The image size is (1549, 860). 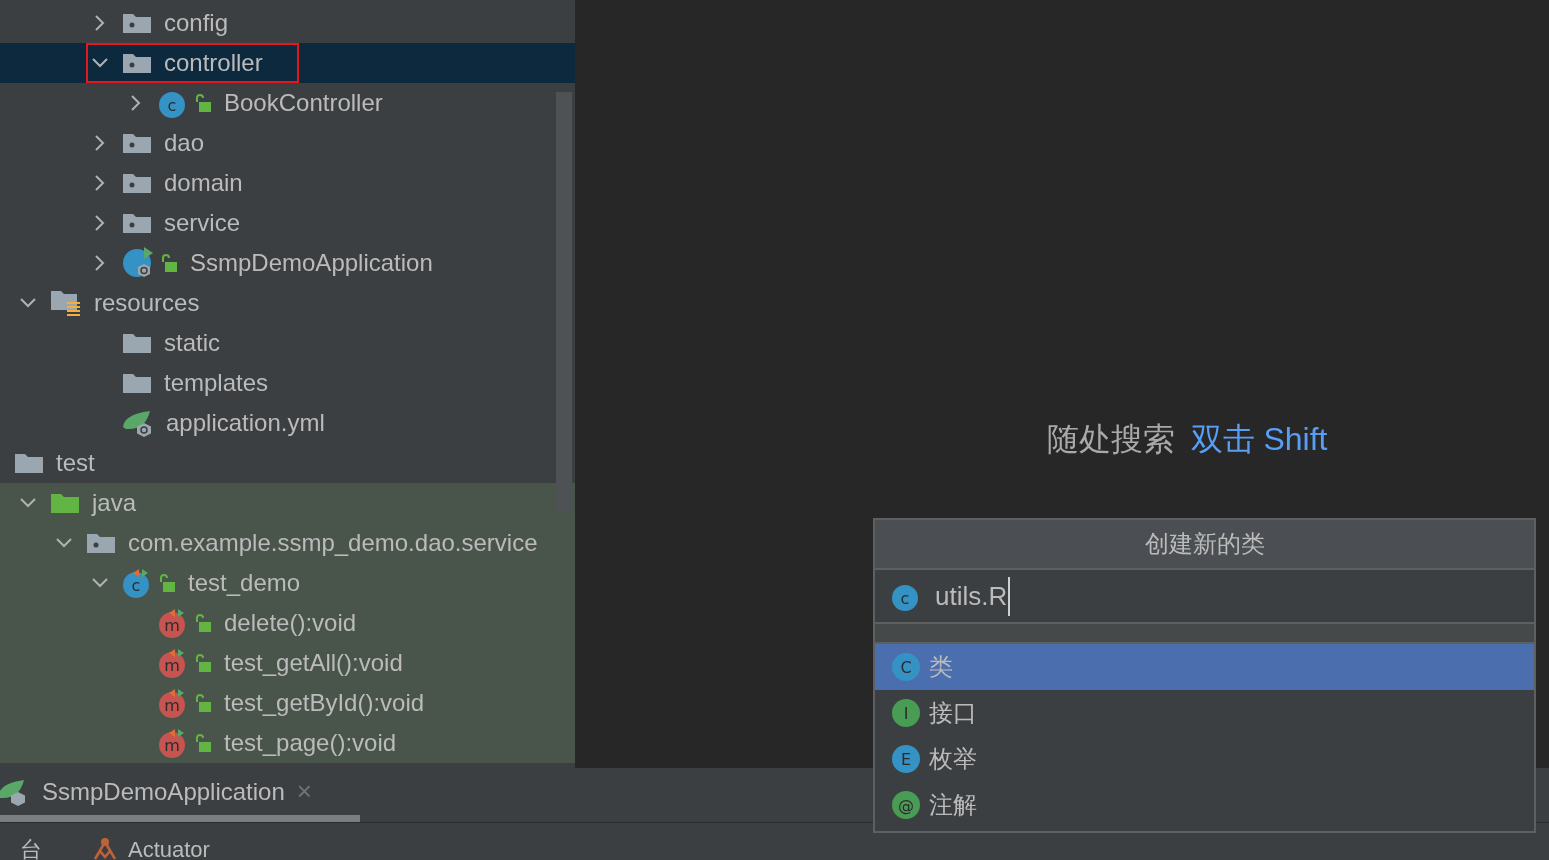 I want to click on tree-item-label: dao, so click(x=184, y=143).